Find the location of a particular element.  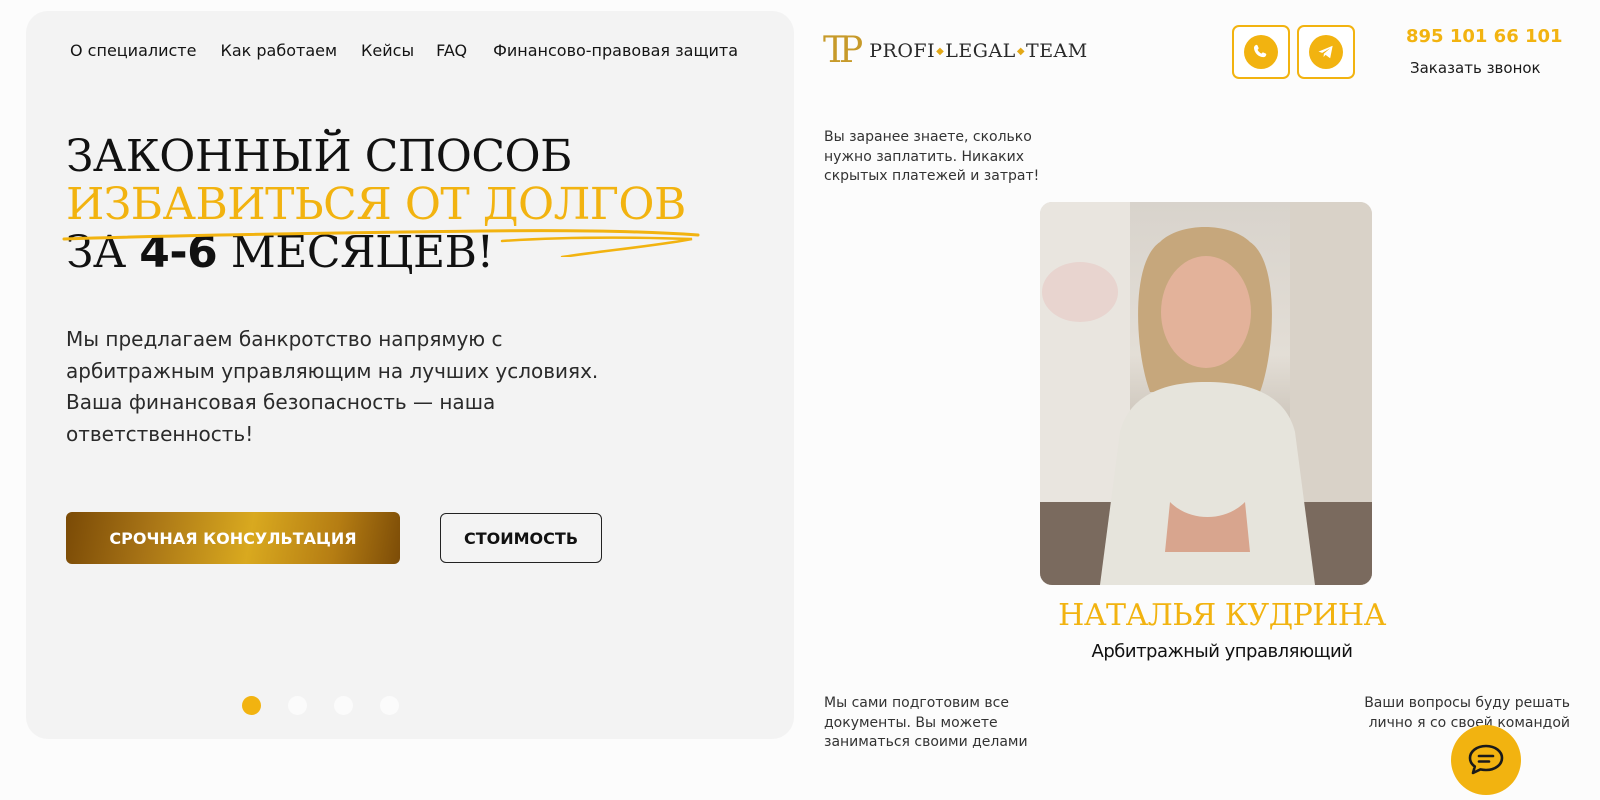

specialist-portrait-icon is located at coordinates (1206, 393).